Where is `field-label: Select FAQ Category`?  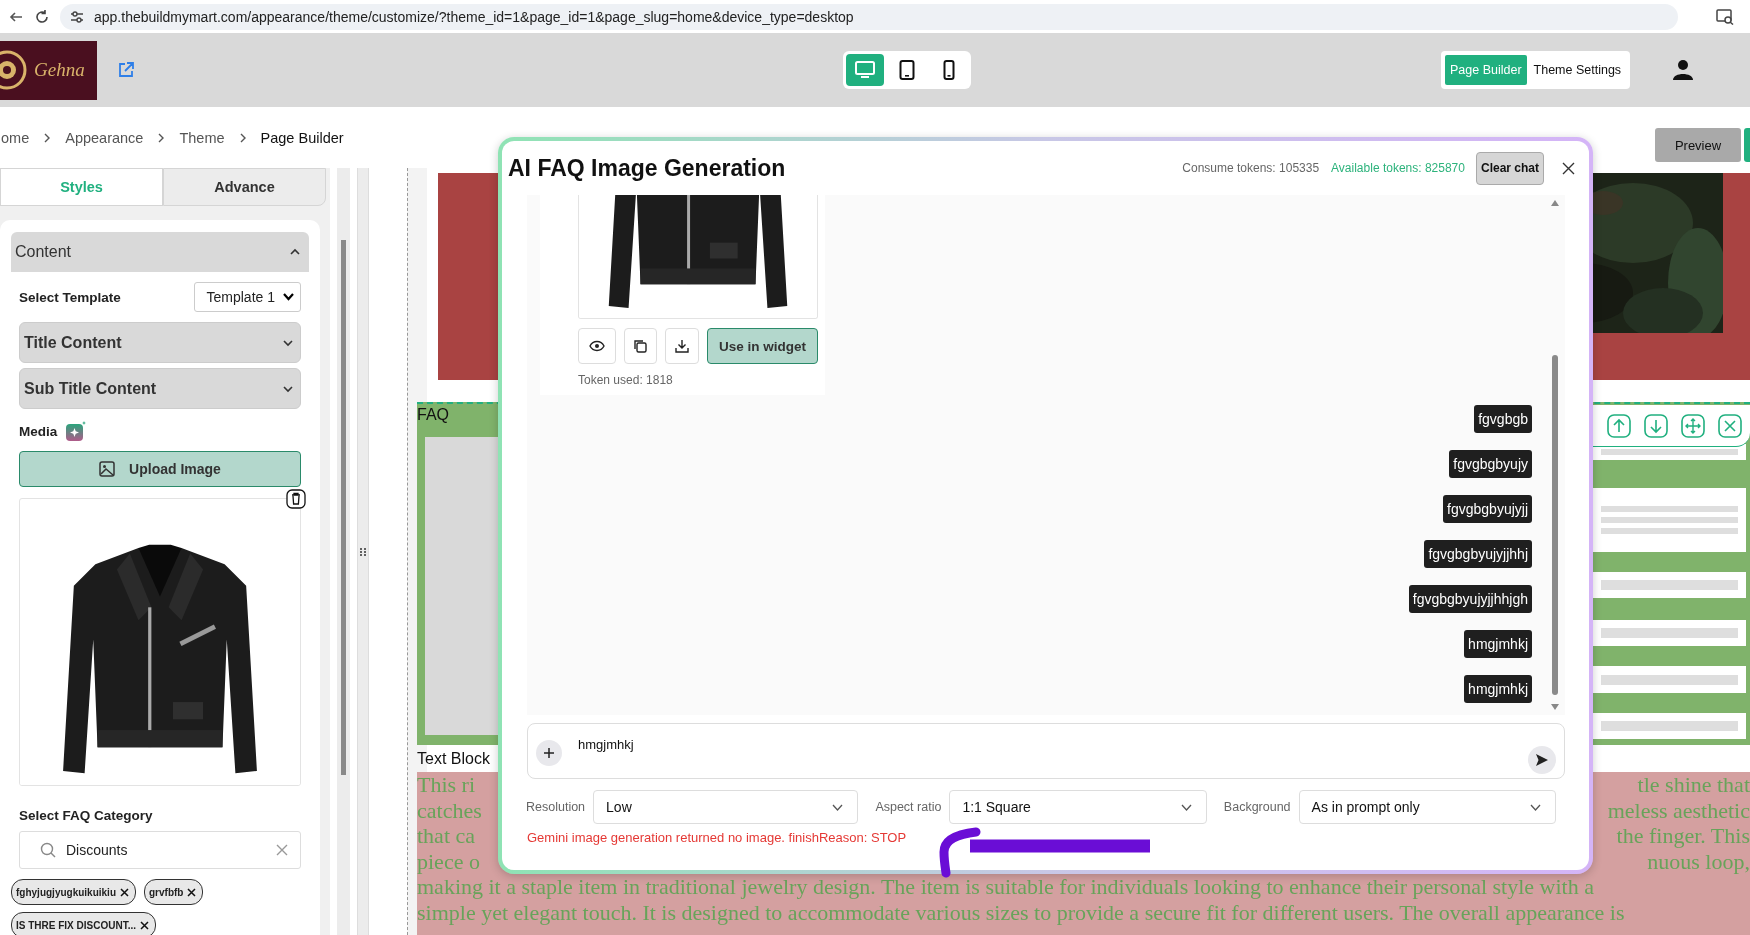 field-label: Select FAQ Category is located at coordinates (86, 815).